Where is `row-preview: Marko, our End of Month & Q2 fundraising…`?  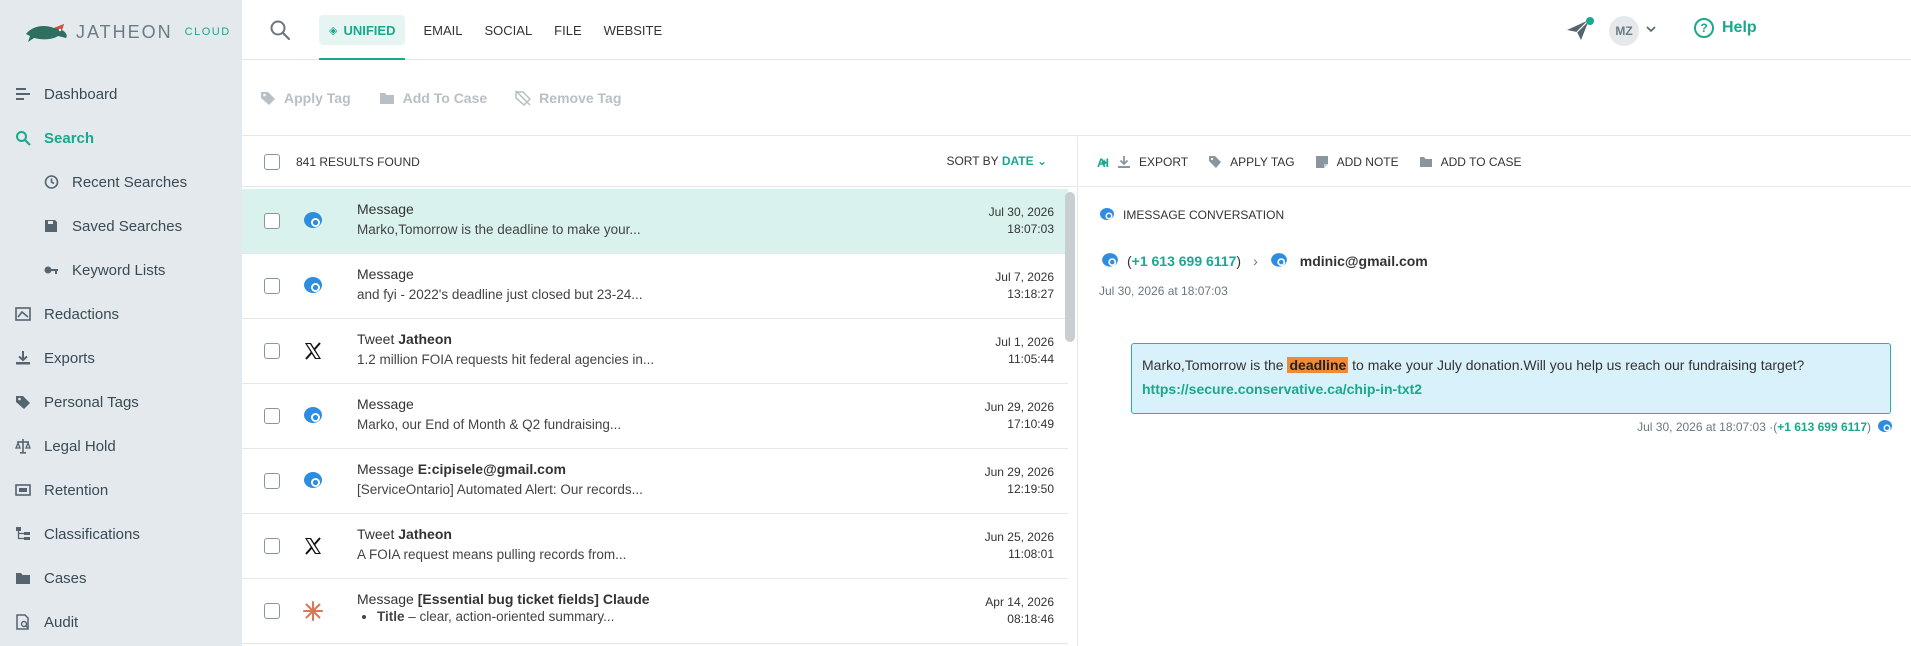
row-preview: Marko, our End of Month & Q2 fundraising… is located at coordinates (489, 424).